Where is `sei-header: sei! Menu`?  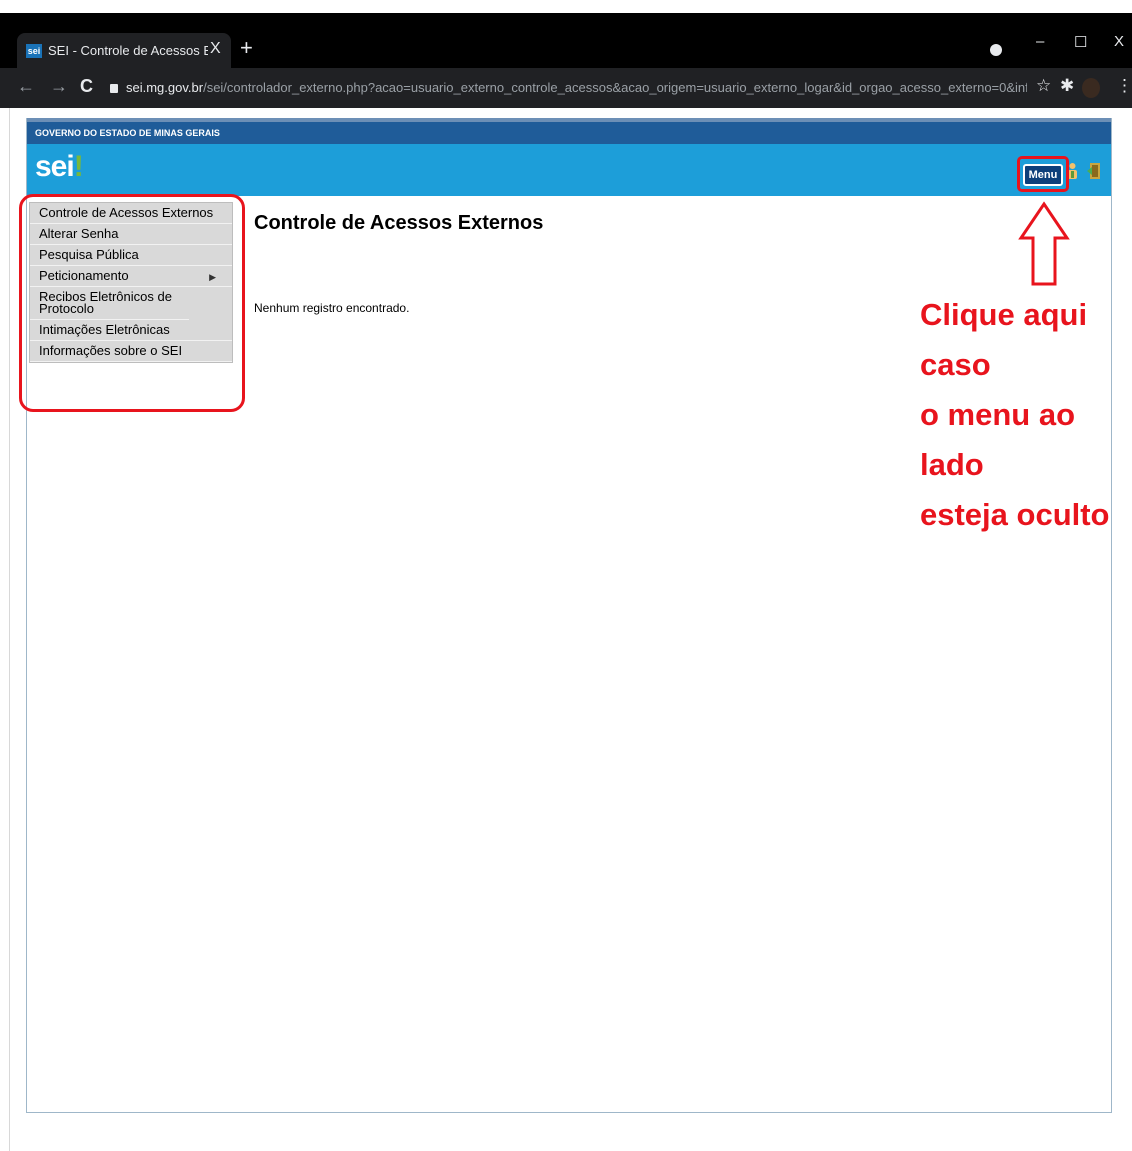
sei-header: sei! Menu is located at coordinates (569, 170).